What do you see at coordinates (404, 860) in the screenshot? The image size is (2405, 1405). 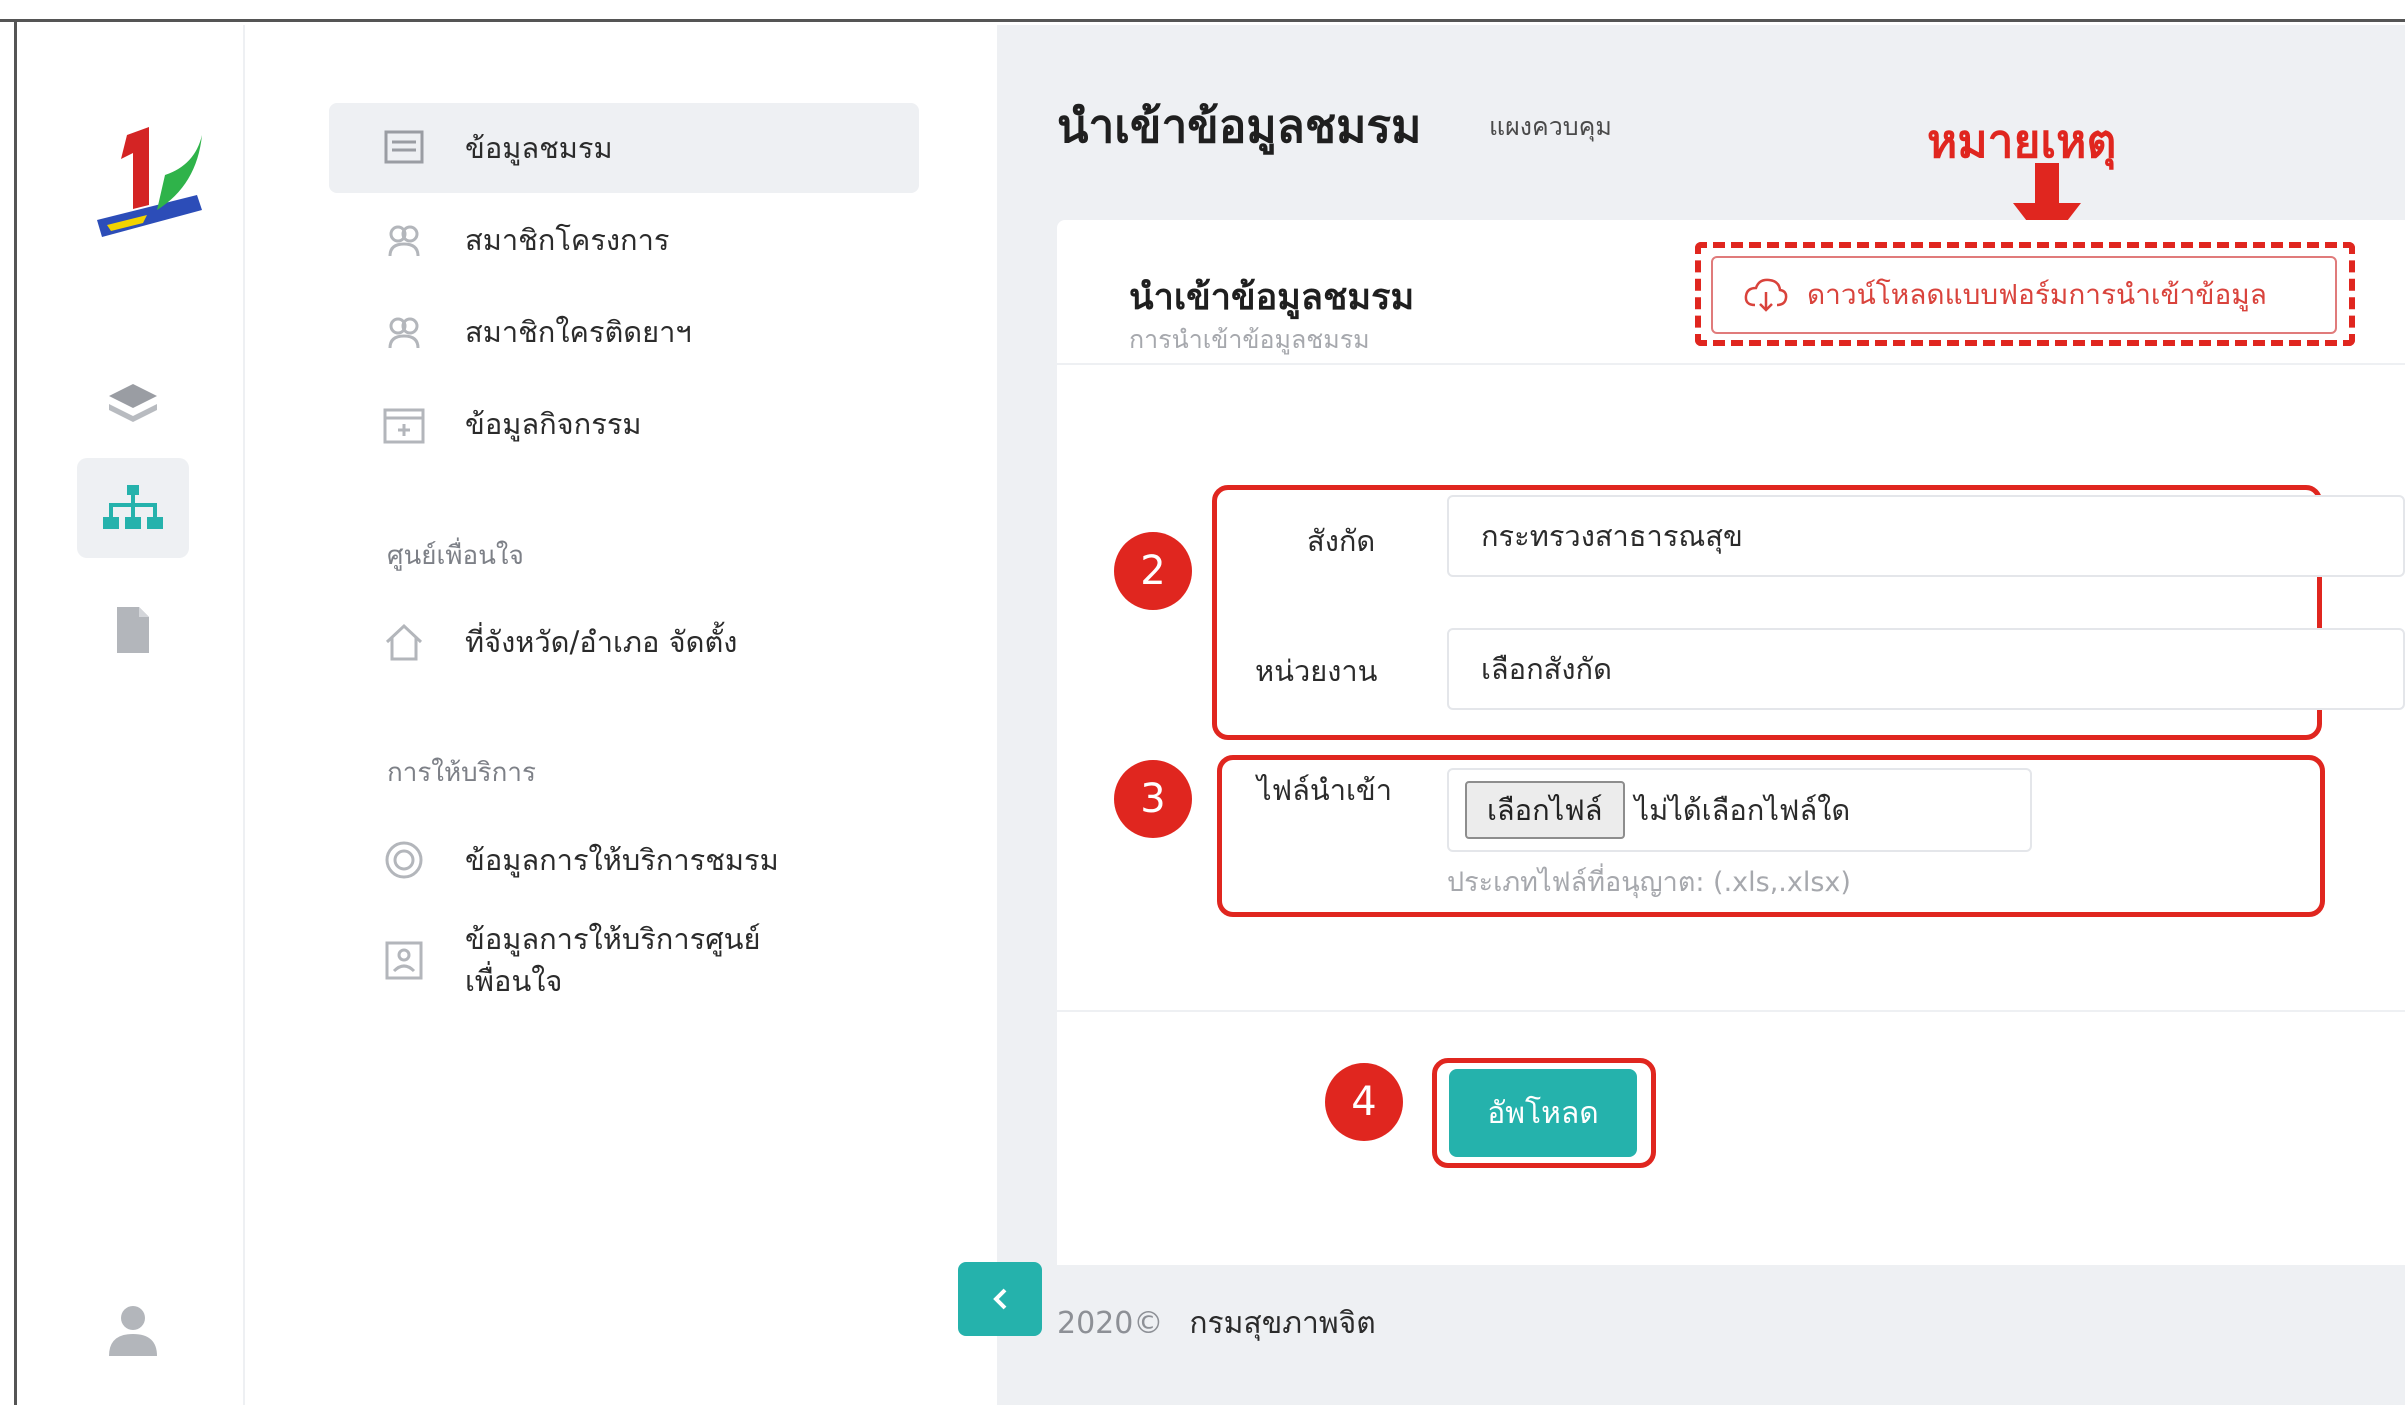 I see `service-icon` at bounding box center [404, 860].